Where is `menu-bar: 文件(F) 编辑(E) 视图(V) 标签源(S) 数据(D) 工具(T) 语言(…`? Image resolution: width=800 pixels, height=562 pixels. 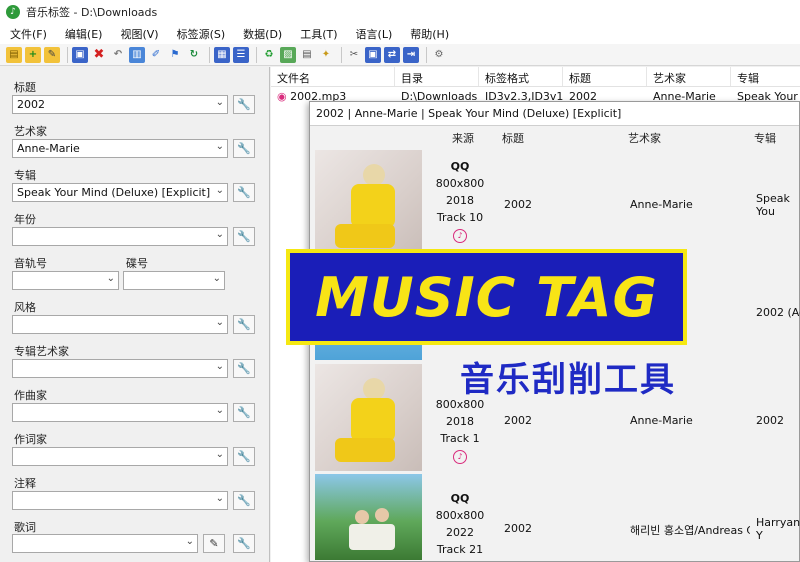 menu-bar: 文件(F) 编辑(E) 视图(V) 标签源(S) 数据(D) 工具(T) 语言(… is located at coordinates (400, 34).